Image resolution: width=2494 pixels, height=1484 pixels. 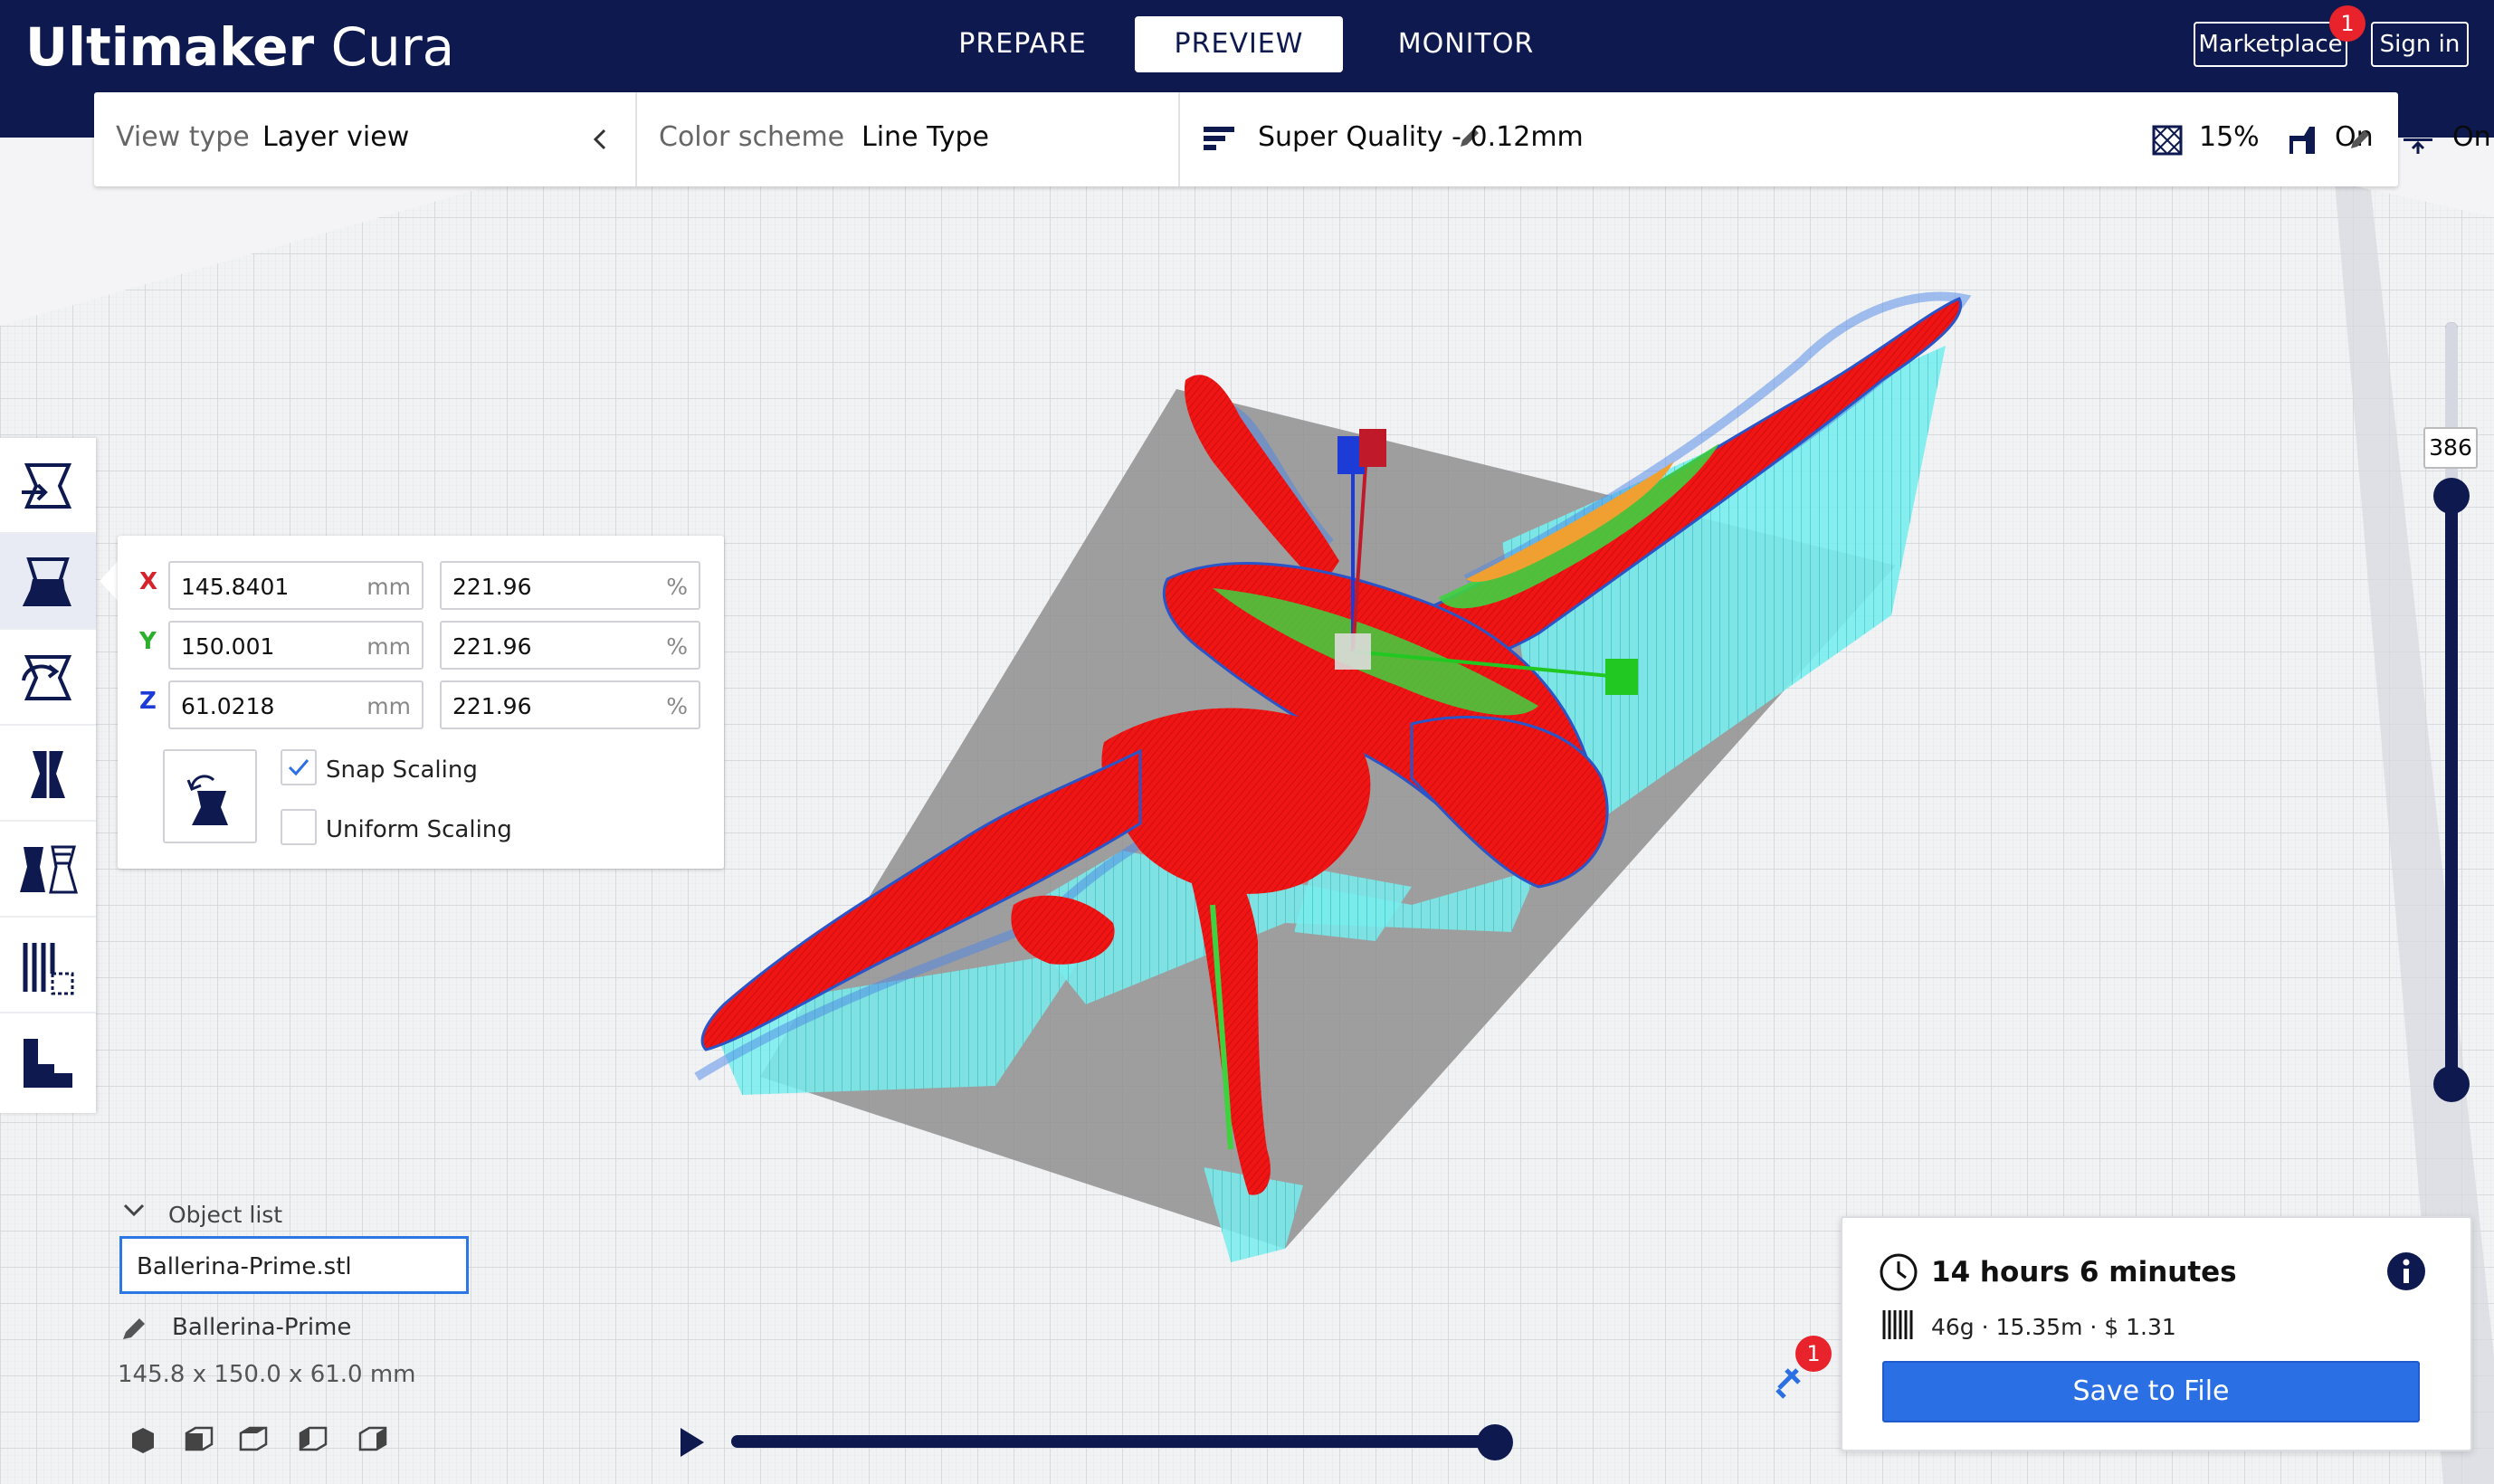 What do you see at coordinates (402, 770) in the screenshot?
I see `snap-scaling-label: Snap Scaling` at bounding box center [402, 770].